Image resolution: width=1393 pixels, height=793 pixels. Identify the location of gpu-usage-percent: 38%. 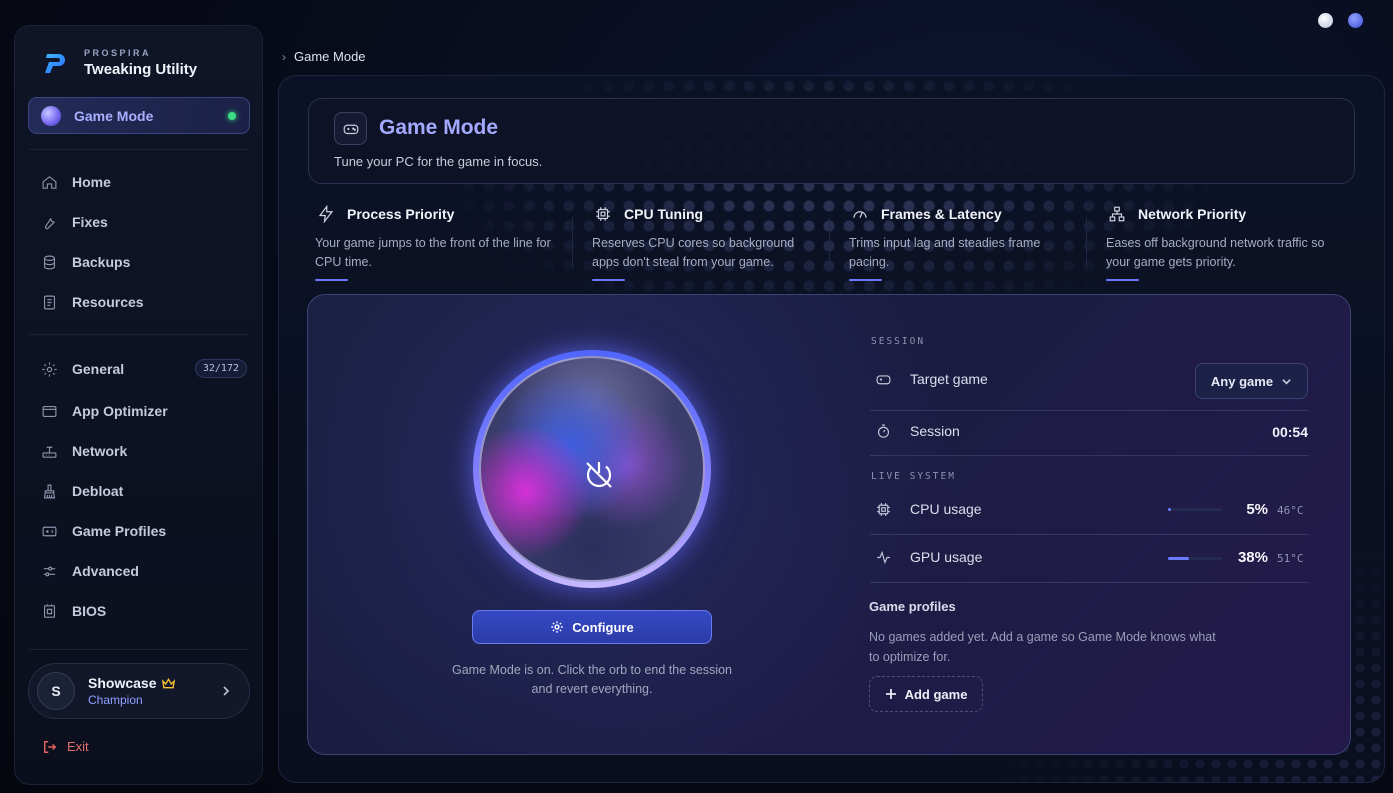
(1252, 557).